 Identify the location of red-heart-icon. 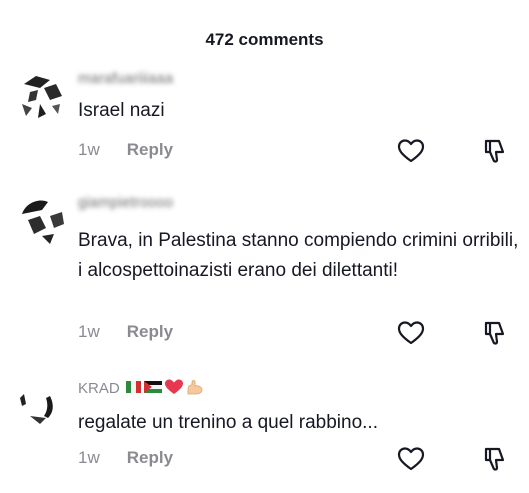
(173, 386).